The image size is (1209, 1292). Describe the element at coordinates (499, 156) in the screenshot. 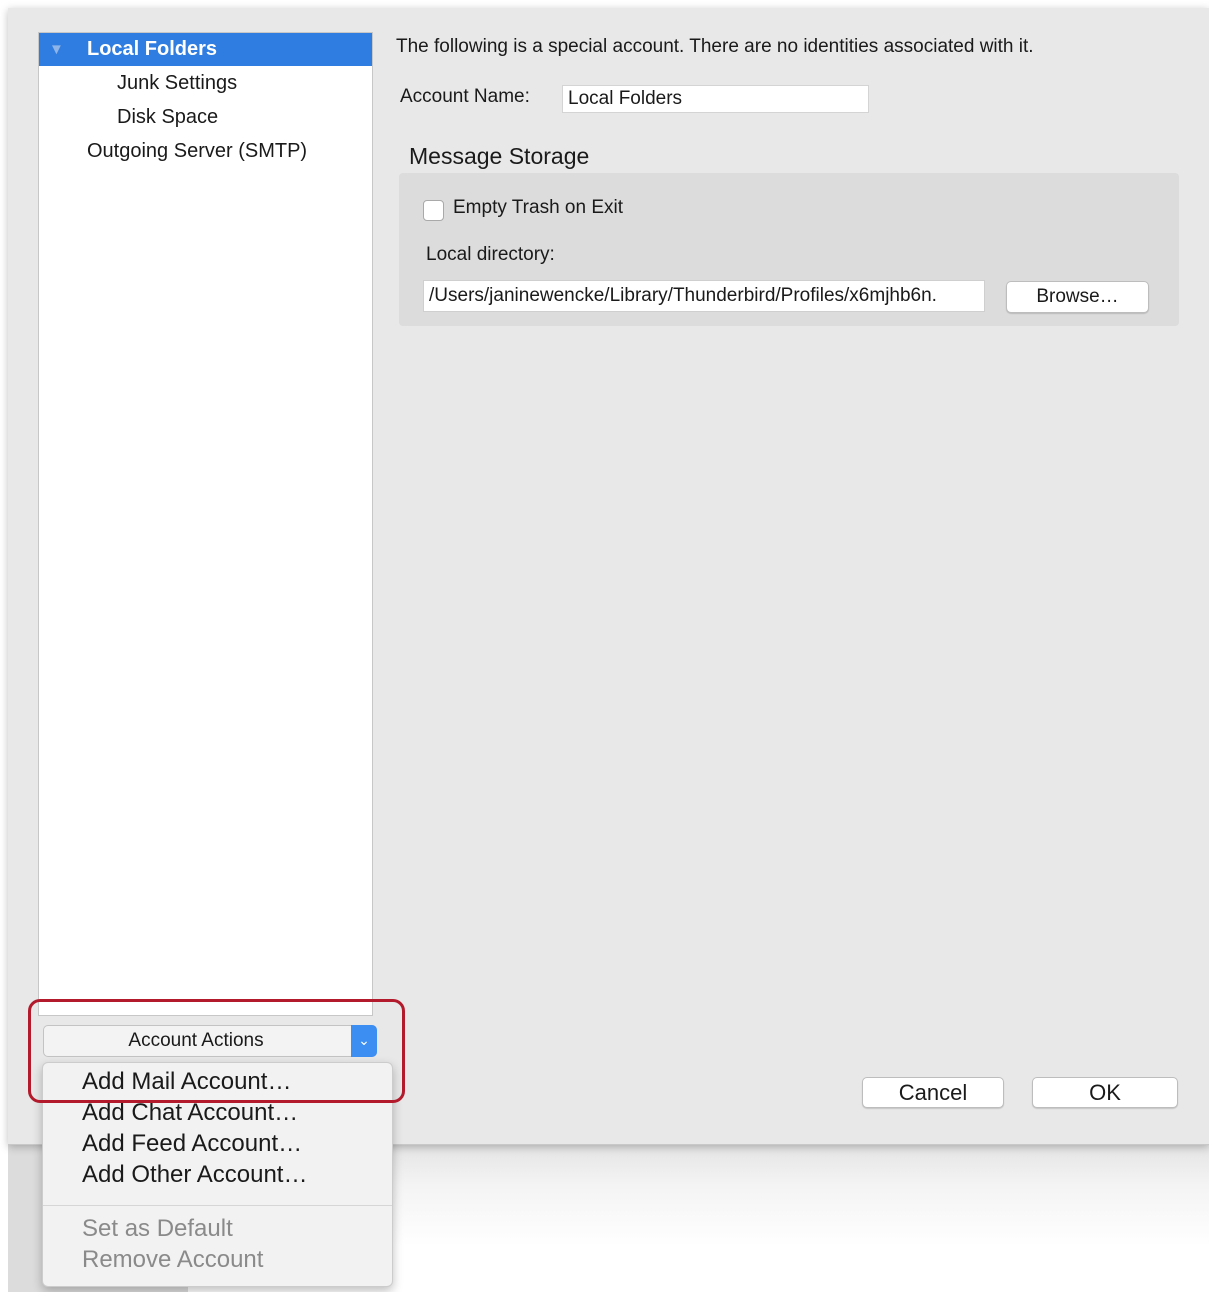

I see `message-storage-title: Message Storage` at that location.